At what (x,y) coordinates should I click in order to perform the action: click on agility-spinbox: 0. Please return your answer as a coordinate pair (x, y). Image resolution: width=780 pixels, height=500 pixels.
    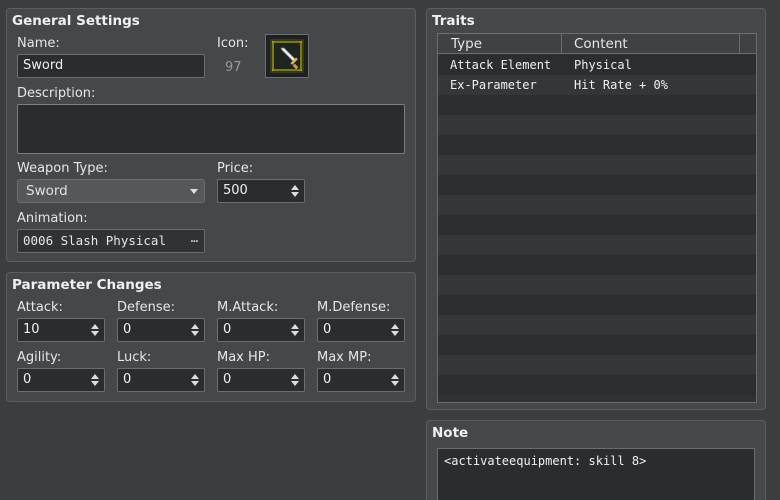
    Looking at the image, I should click on (61, 380).